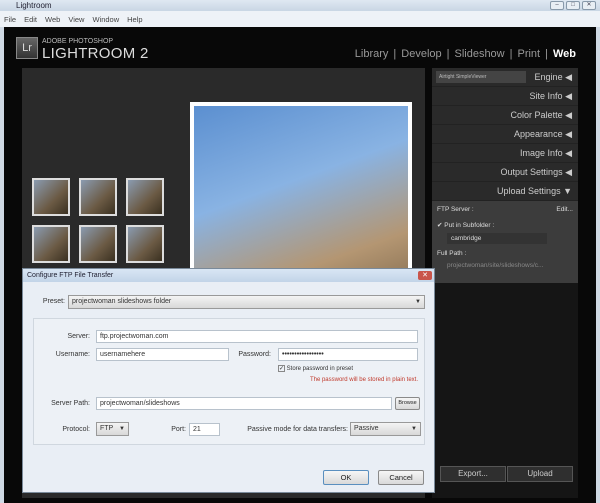 Image resolution: width=600 pixels, height=503 pixels. I want to click on browse-button: Browse, so click(407, 403).